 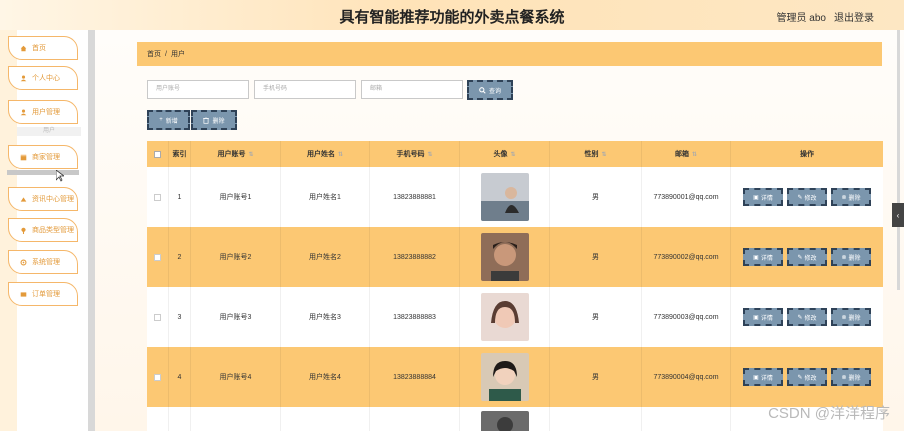 What do you see at coordinates (91, 230) in the screenshot?
I see `sidebar-scrollbar` at bounding box center [91, 230].